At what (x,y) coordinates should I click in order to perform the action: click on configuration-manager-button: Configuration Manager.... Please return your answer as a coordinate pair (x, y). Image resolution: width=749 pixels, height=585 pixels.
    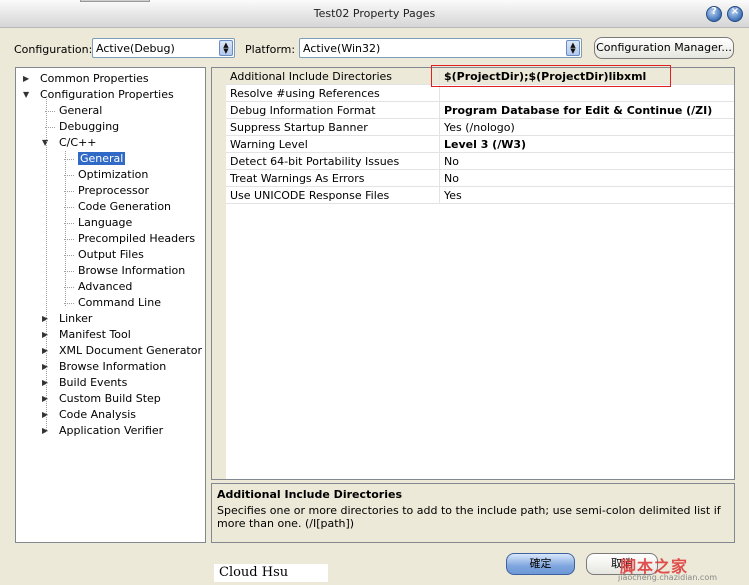
    Looking at the image, I should click on (664, 48).